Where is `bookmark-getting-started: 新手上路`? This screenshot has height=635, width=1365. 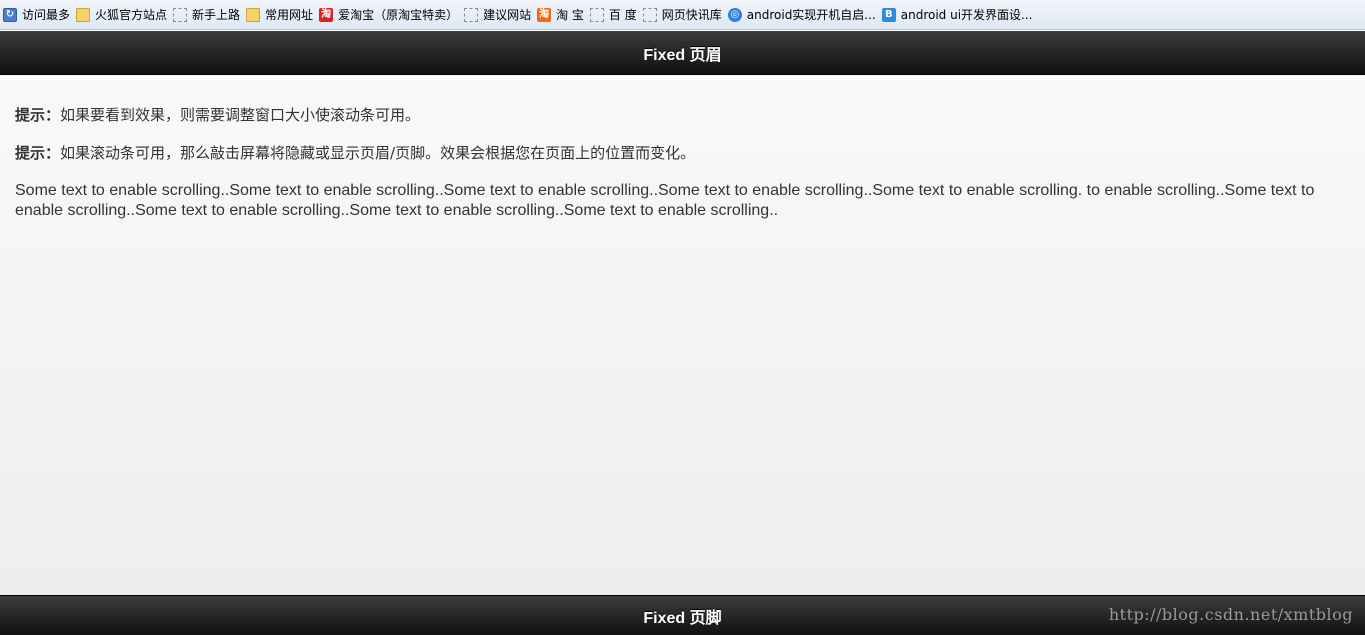
bookmark-getting-started: 新手上路 is located at coordinates (206, 15).